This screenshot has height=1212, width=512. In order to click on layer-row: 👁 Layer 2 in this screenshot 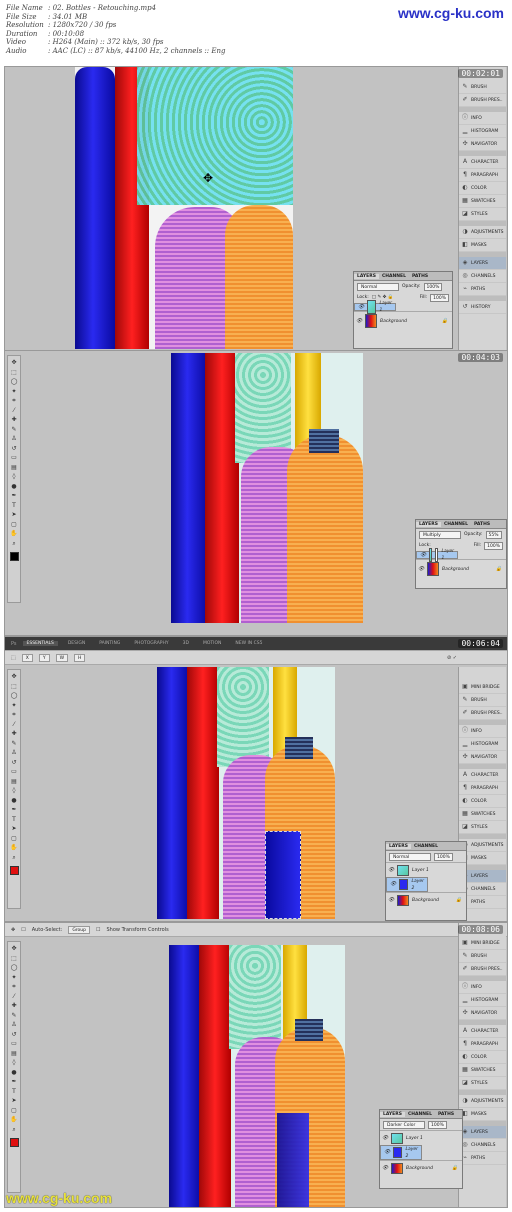, I will do `click(407, 884)`.